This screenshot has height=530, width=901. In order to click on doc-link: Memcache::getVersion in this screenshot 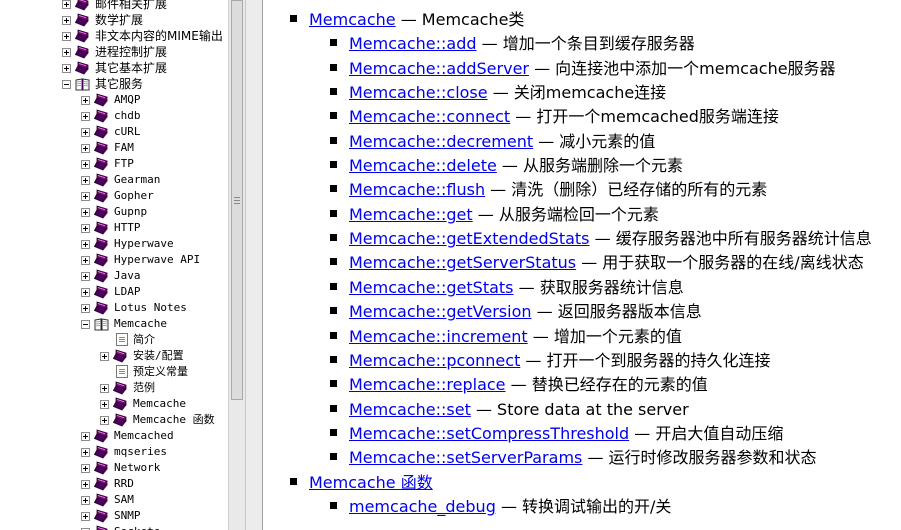, I will do `click(440, 311)`.